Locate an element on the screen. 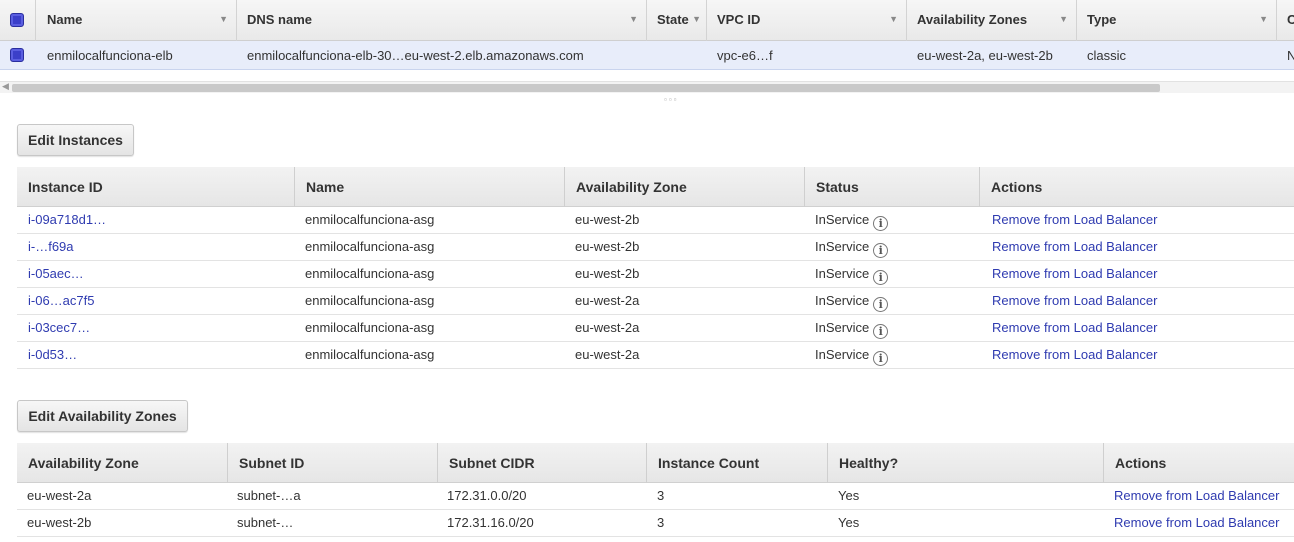 The image size is (1294, 542). lb-type: classic is located at coordinates (1107, 55).